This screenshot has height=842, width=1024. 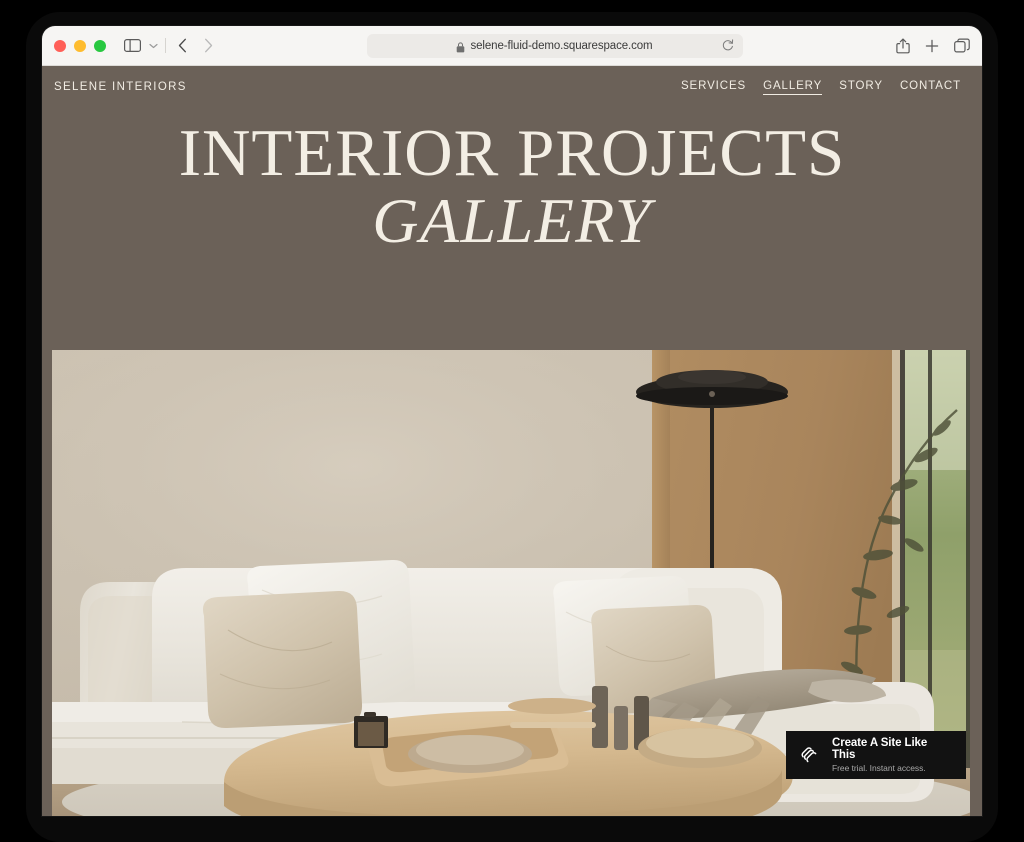 I want to click on address-bar-content: selene-fluid-demo.squarespace.com, so click(x=554, y=46).